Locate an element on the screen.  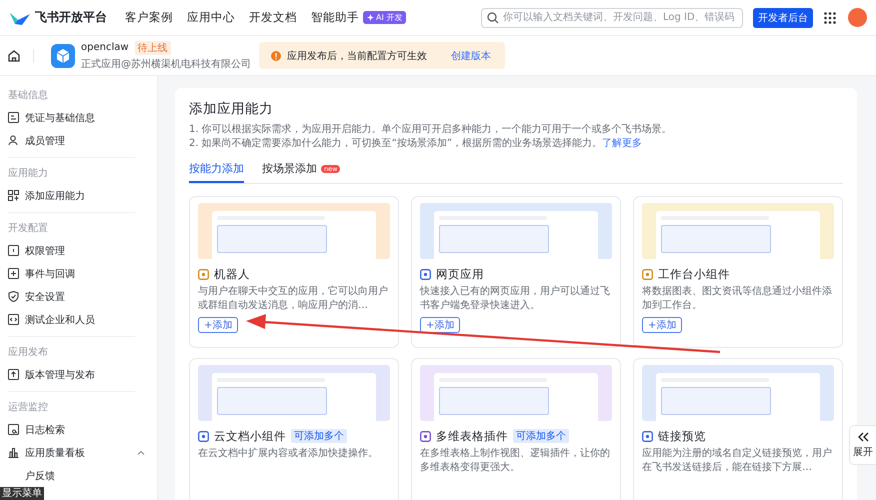
id-card-icon is located at coordinates (13, 117).